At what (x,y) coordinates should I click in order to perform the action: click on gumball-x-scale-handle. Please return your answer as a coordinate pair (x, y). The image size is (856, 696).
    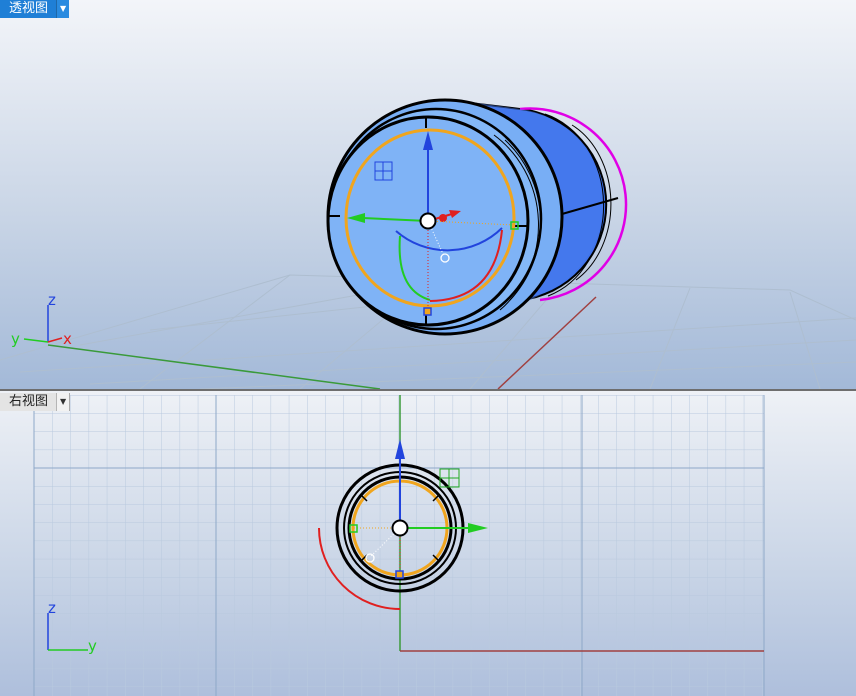
    Looking at the image, I should click on (443, 218).